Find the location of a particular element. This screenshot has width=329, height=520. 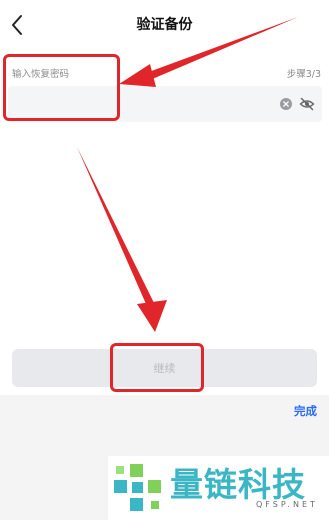

watermark-domain: QFSP.NET is located at coordinates (287, 504).